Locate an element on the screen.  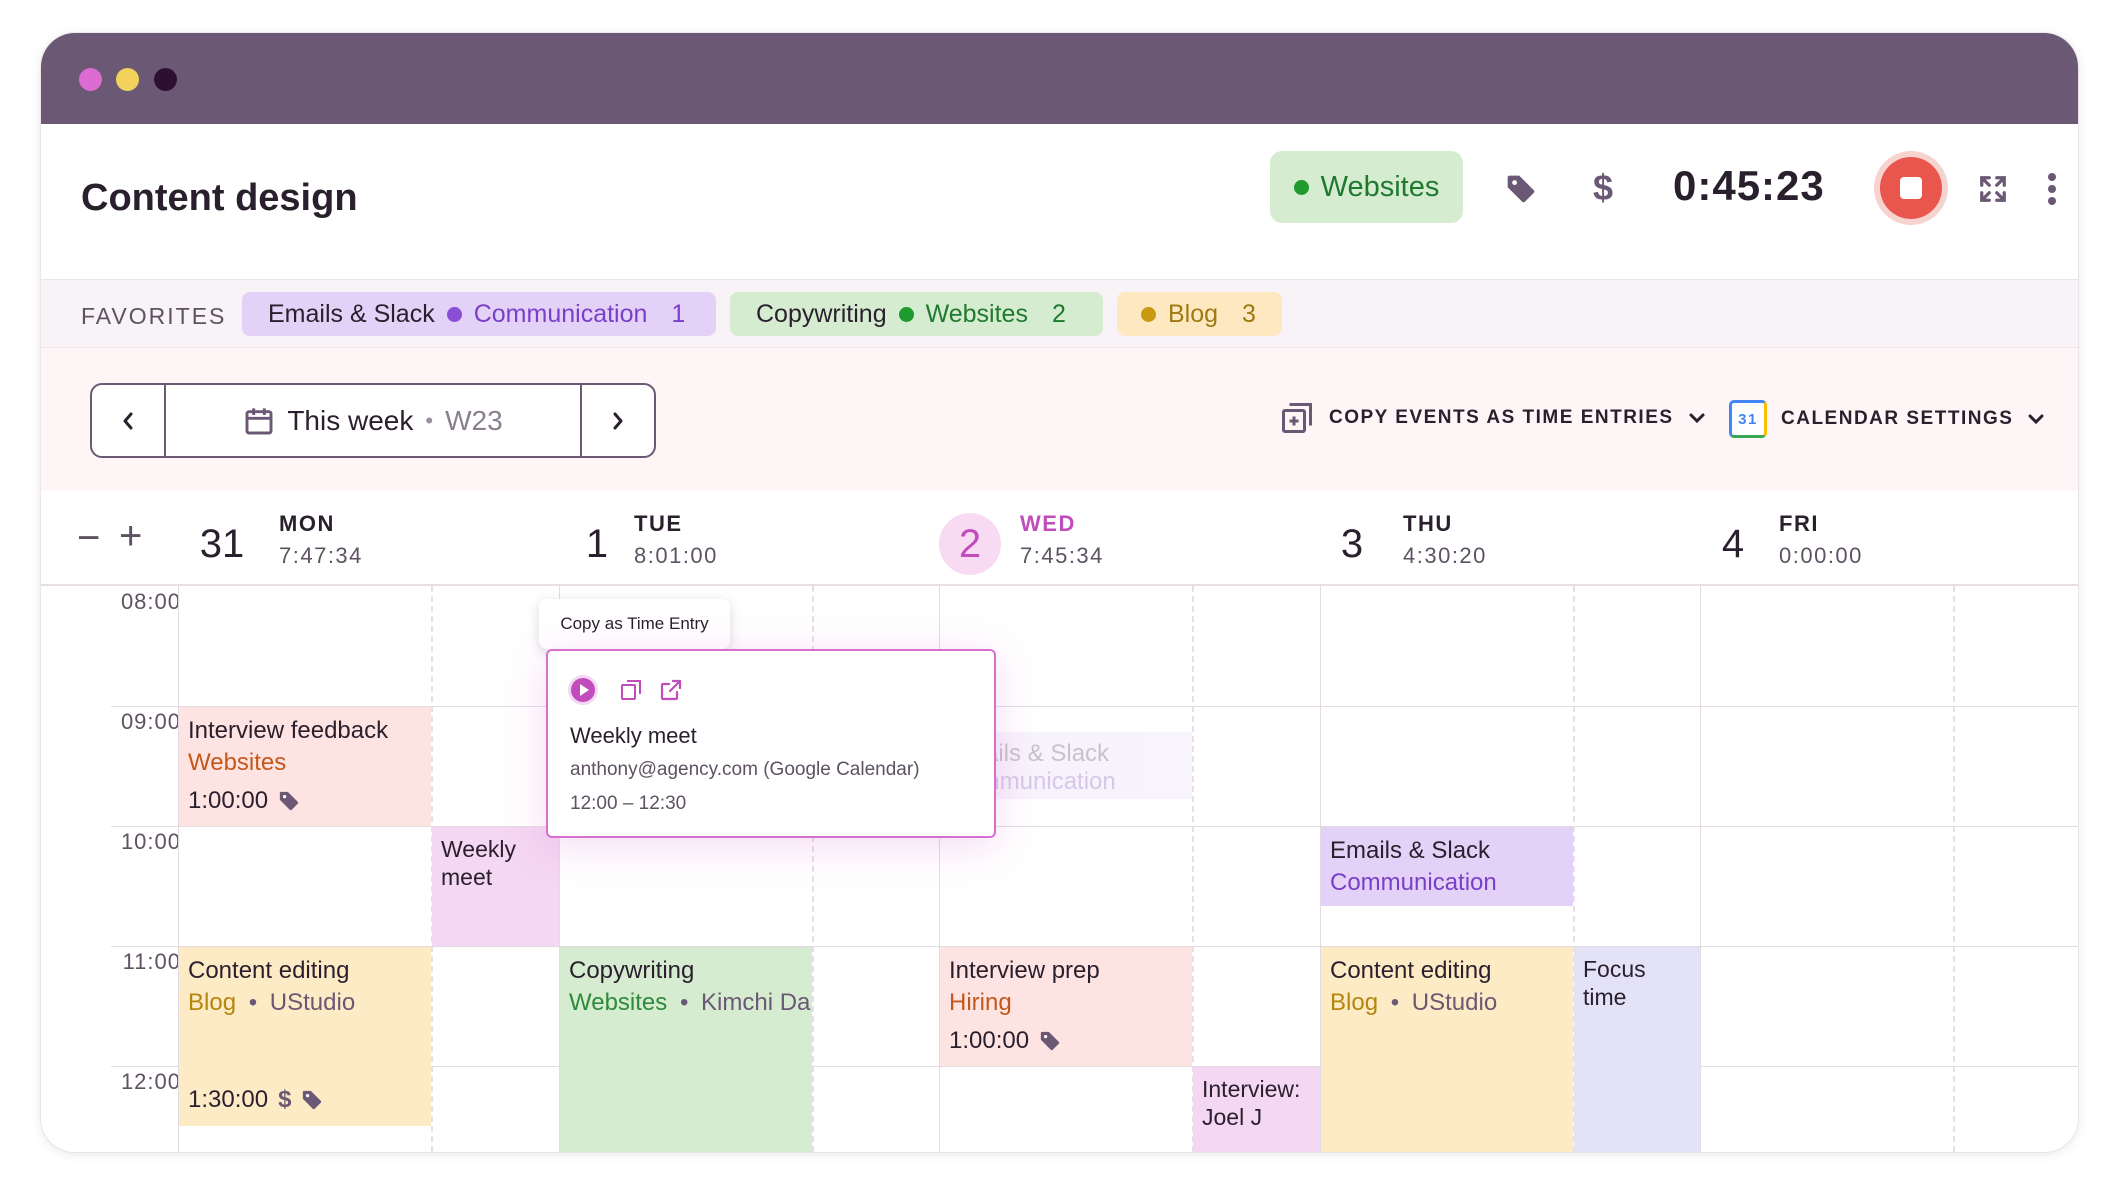
chevron-left-icon is located at coordinates (128, 420).